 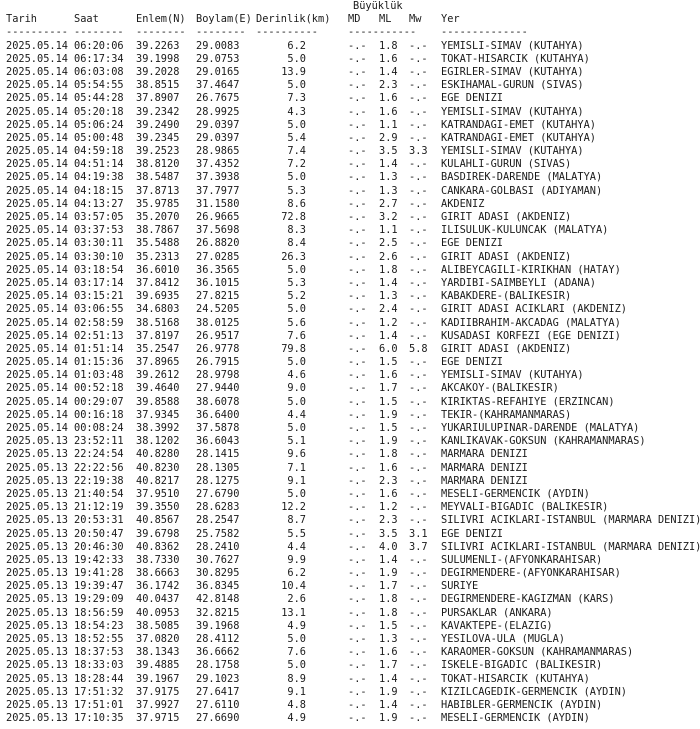 I want to click on cell-place: GIRIT ADASI (AKDENIZ), so click(x=506, y=256).